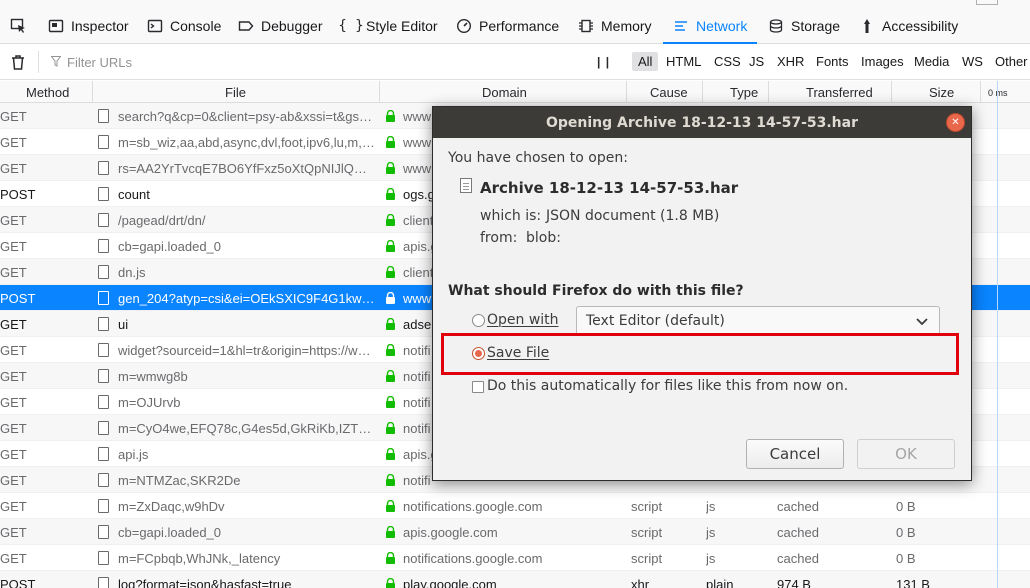 Image resolution: width=1030 pixels, height=588 pixels. Describe the element at coordinates (997, 334) in the screenshot. I see `waterfall-timeline-marker` at that location.